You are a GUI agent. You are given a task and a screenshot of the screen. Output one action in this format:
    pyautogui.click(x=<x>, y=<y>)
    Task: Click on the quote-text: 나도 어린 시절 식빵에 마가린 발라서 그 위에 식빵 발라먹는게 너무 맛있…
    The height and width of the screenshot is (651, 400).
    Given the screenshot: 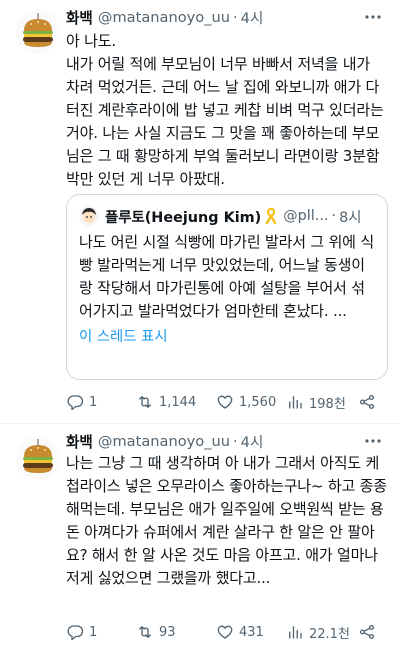 What is the action you would take?
    pyautogui.click(x=226, y=276)
    